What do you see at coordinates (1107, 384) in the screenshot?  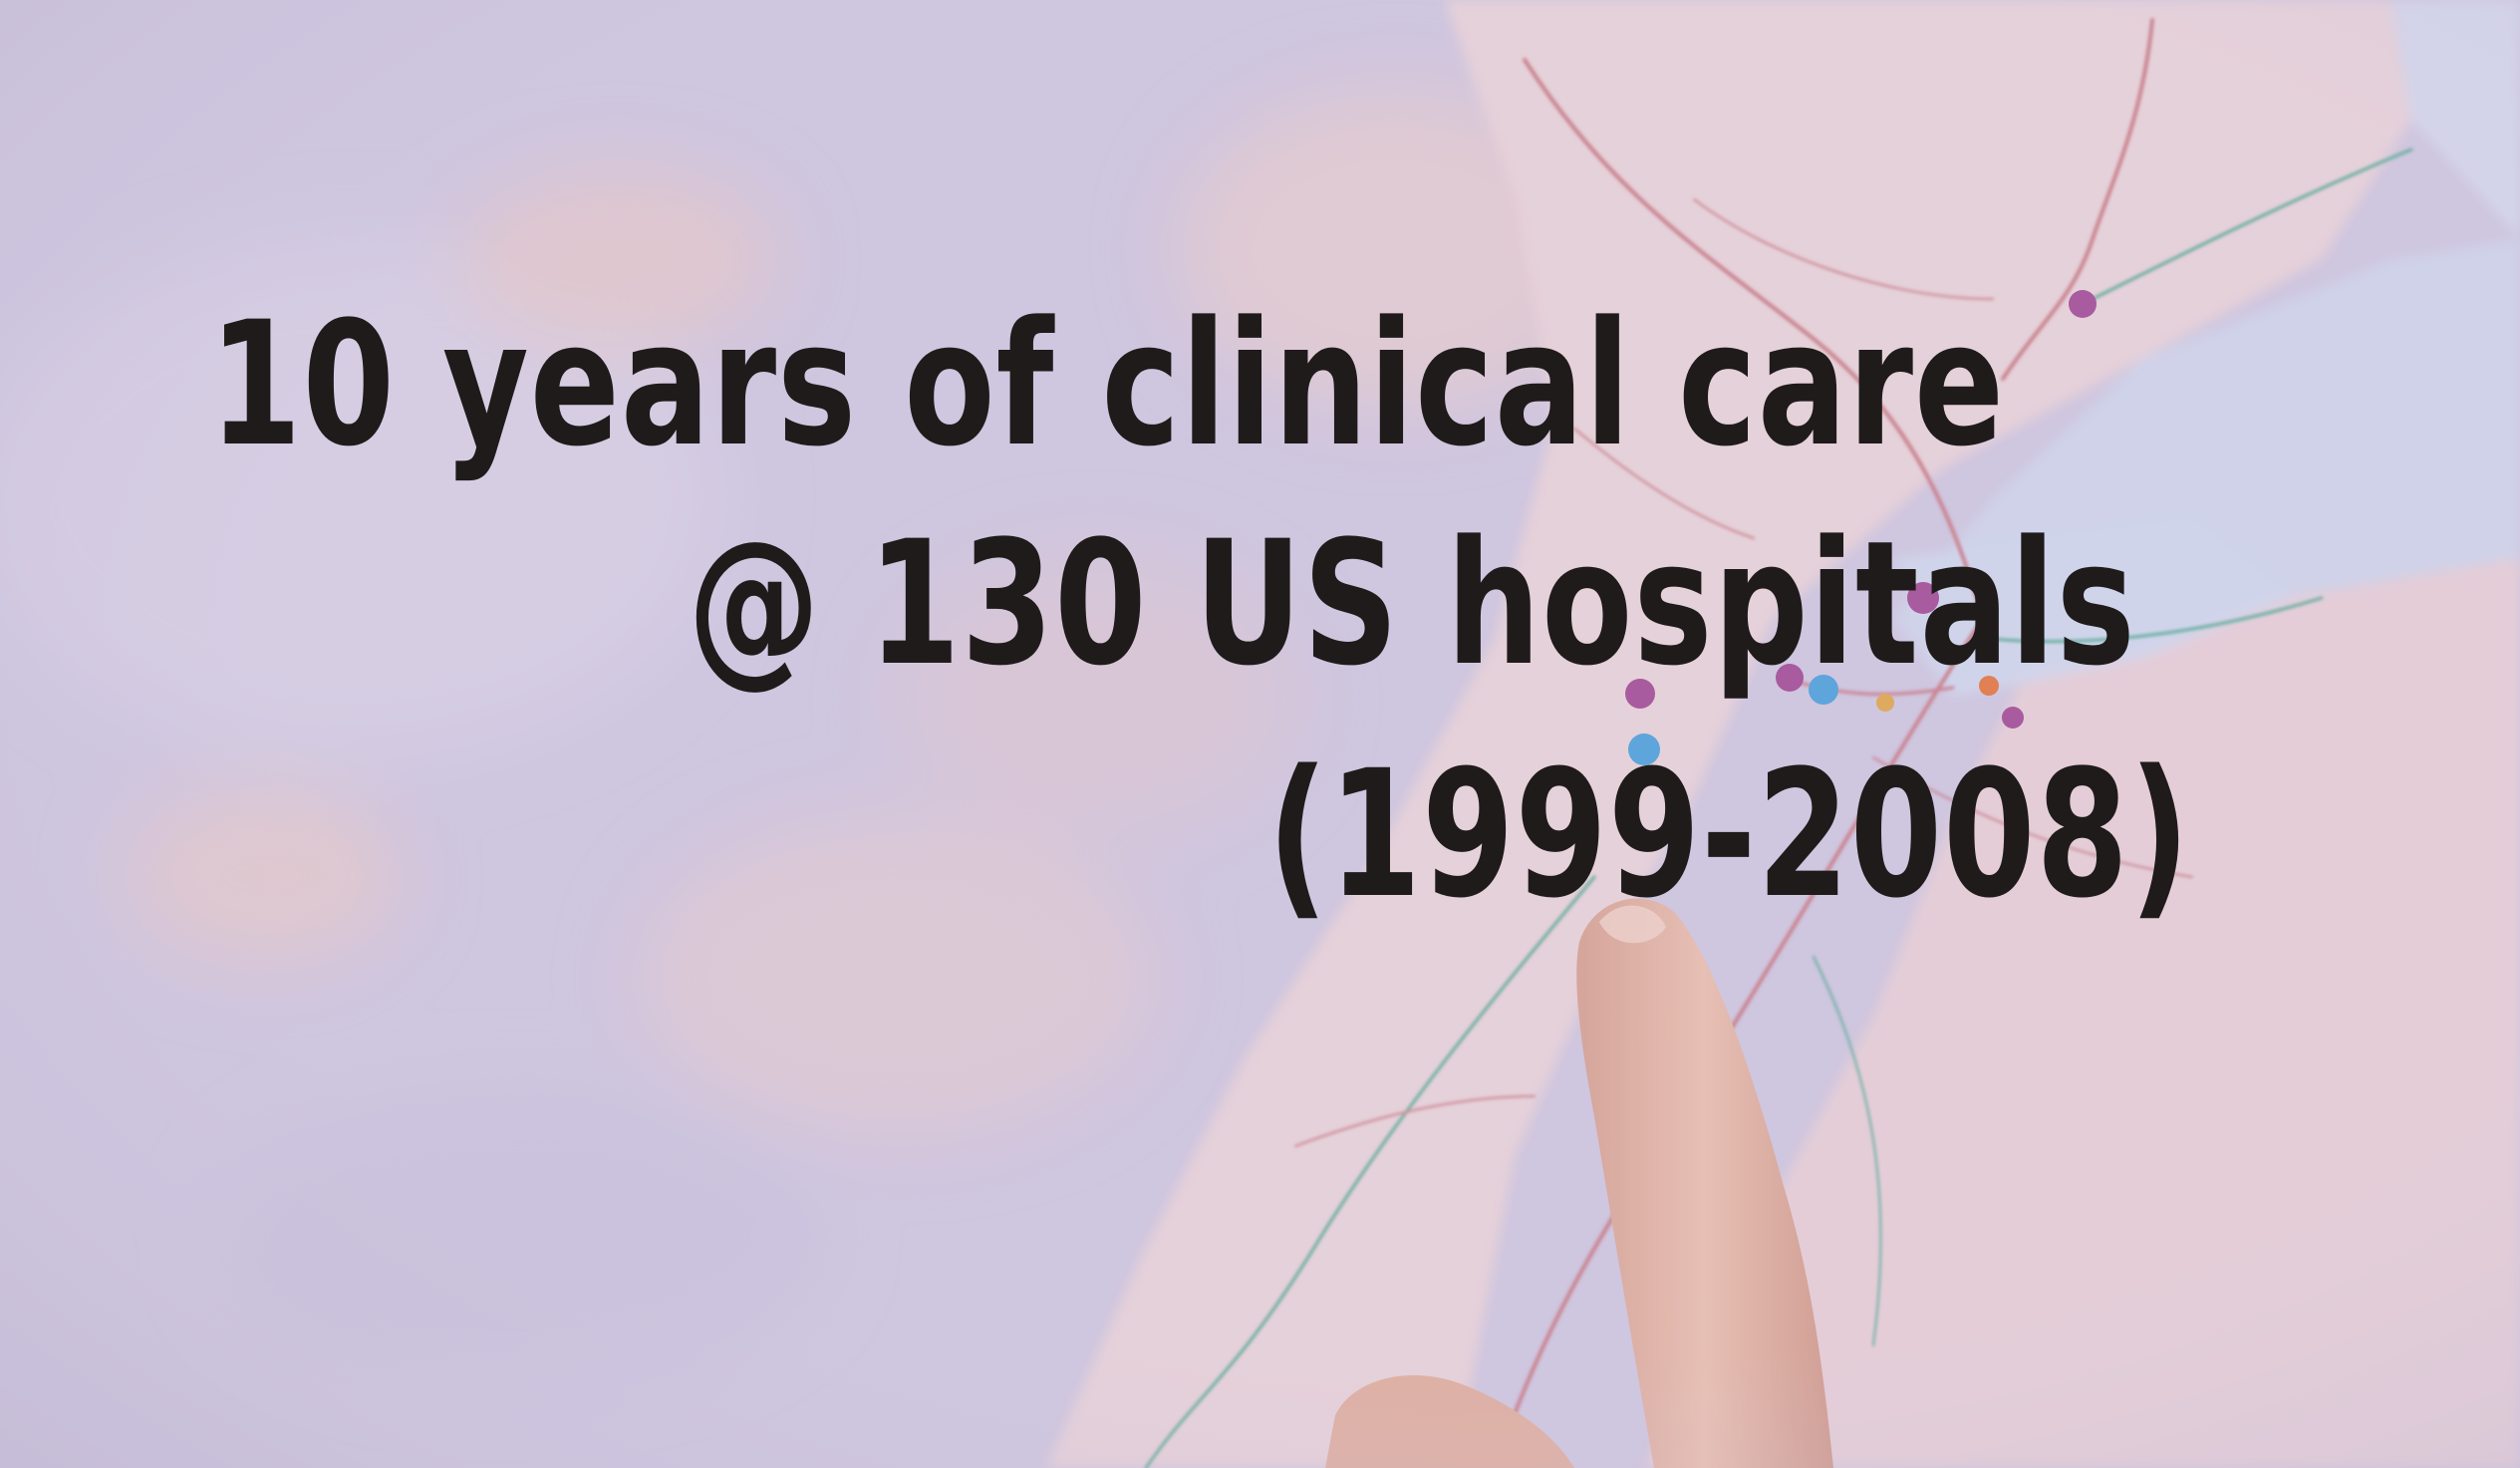 I see `headline-line-1: 10 years of clinical care` at bounding box center [1107, 384].